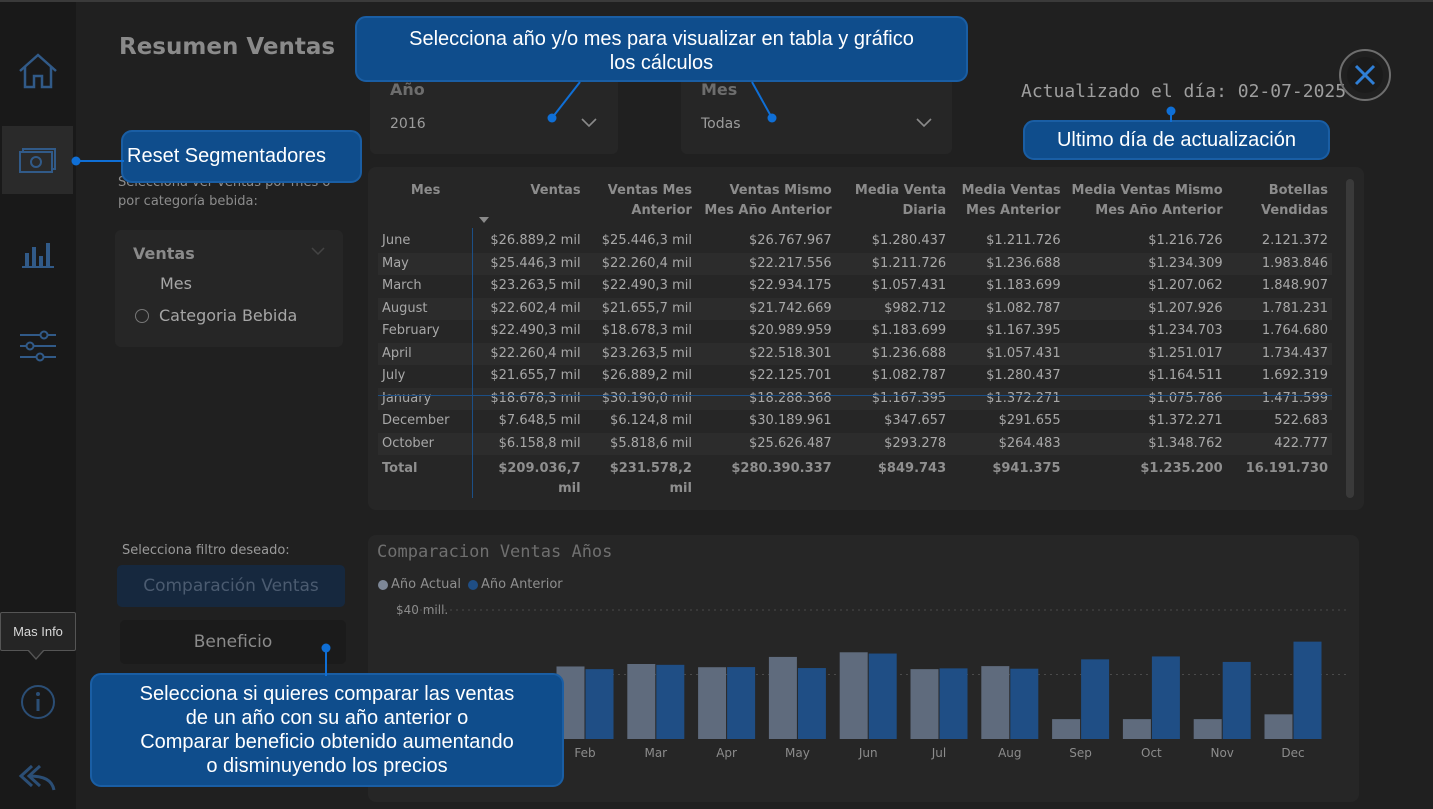 This screenshot has width=1433, height=809. I want to click on table-column-divider, so click(472, 363).